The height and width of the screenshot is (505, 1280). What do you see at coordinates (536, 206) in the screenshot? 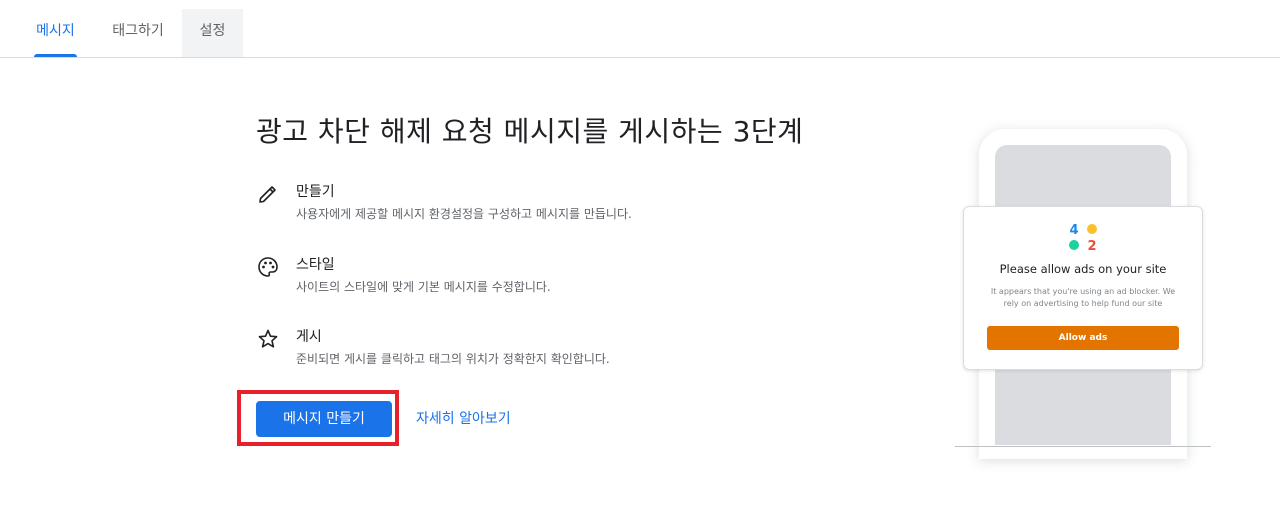
I see `step-create: 만들기 사용자에게 제공할 메시지 환경설정을 구성하고 메시지를 만듭니다.` at bounding box center [536, 206].